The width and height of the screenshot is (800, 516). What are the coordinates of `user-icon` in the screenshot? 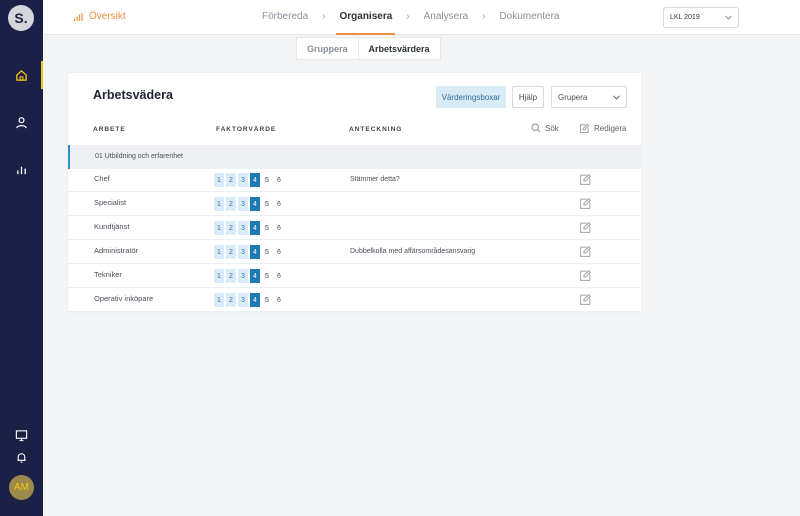 It's located at (21, 122).